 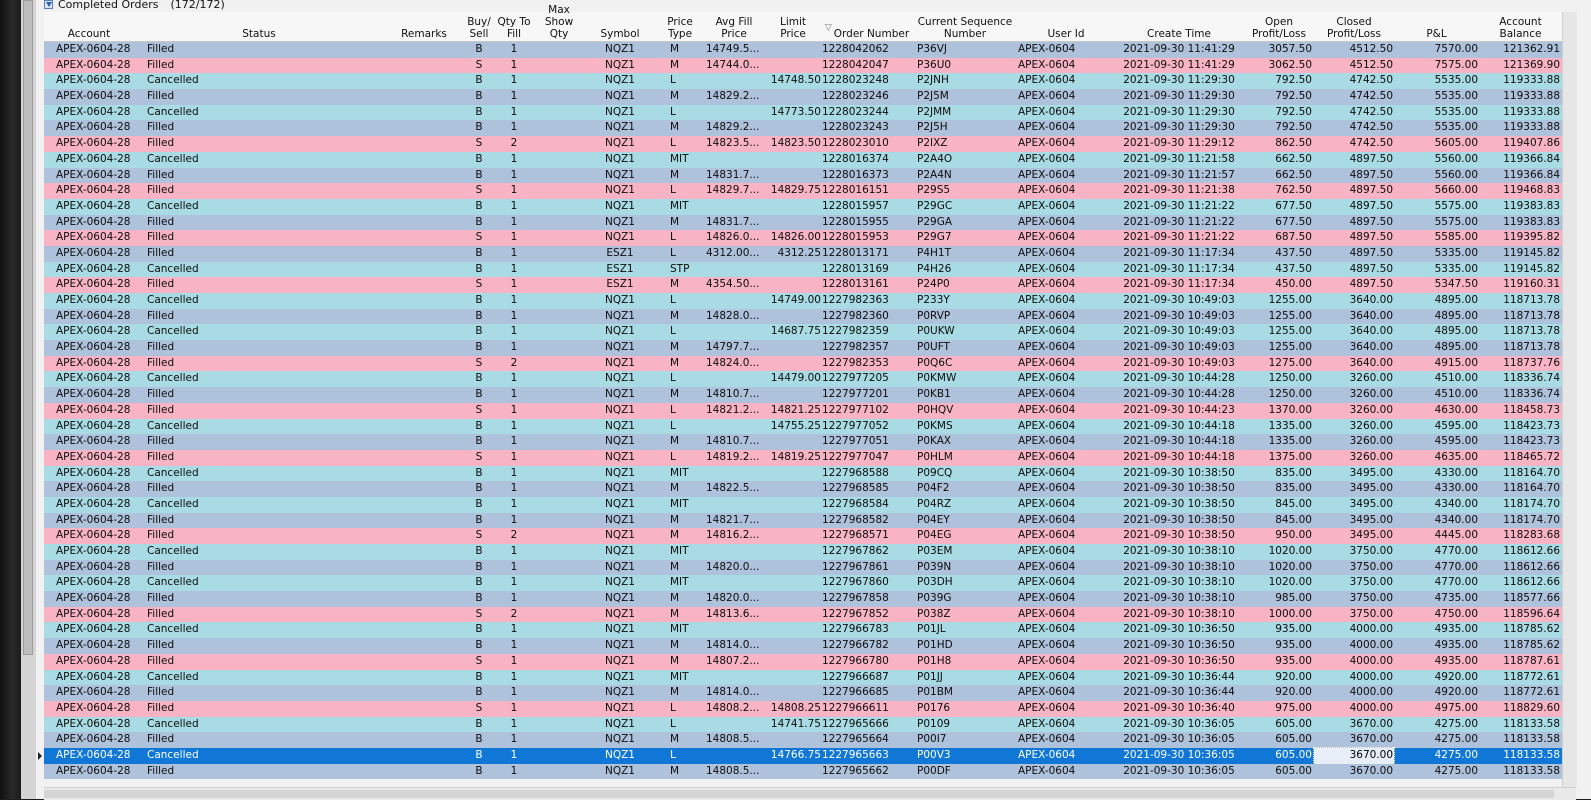 What do you see at coordinates (967, 772) in the screenshot?
I see `table-cell: P00DF` at bounding box center [967, 772].